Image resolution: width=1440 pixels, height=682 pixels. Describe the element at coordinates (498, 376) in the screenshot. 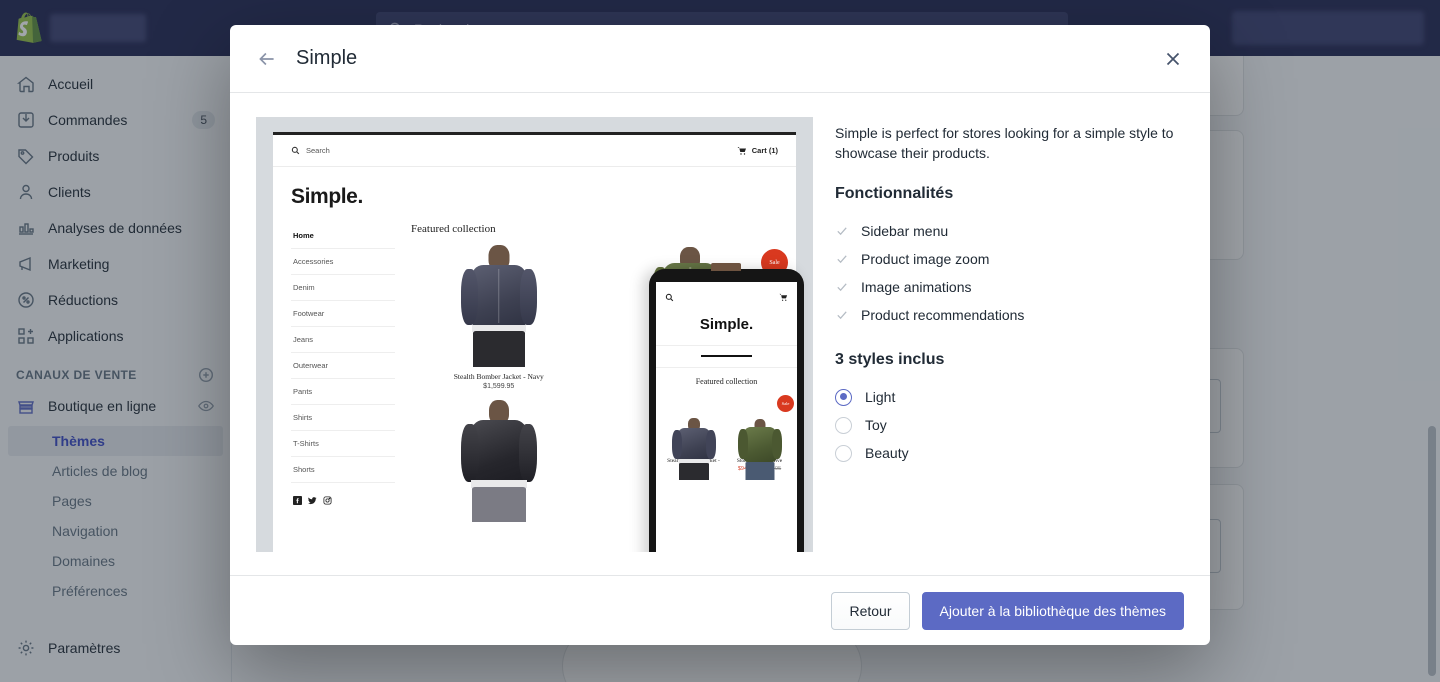

I see `product-name: Stealth Bomber Jacket - Navy` at that location.